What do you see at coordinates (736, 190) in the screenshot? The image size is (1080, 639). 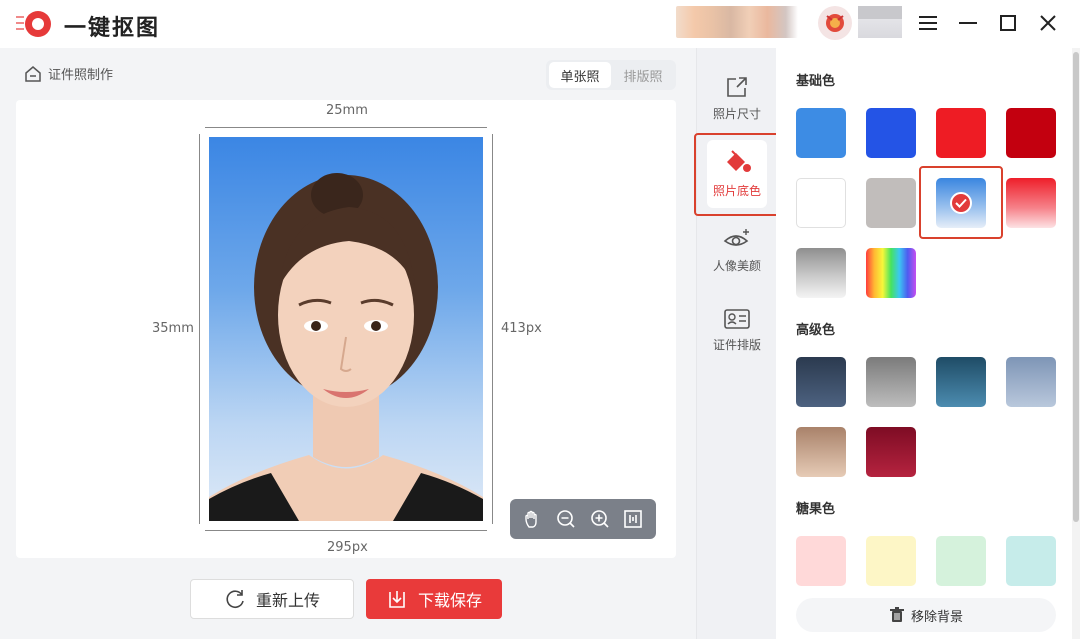 I see `nav-background-color-label: 照片底色` at bounding box center [736, 190].